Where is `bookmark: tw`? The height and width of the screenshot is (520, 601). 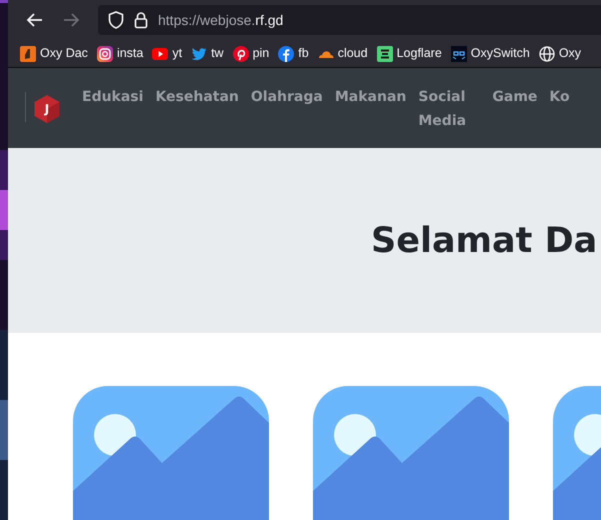 bookmark: tw is located at coordinates (207, 53).